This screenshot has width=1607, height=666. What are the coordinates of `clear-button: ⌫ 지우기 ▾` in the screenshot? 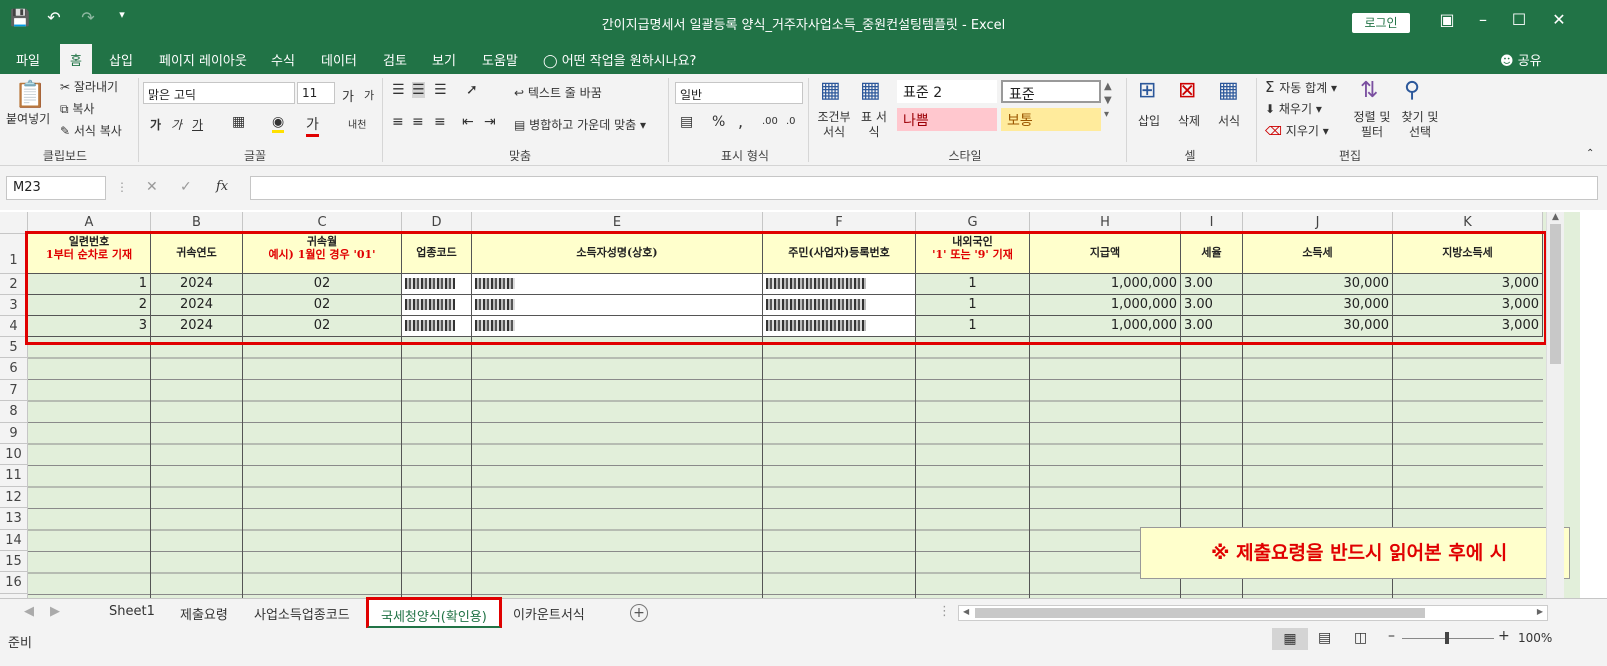 It's located at (1297, 130).